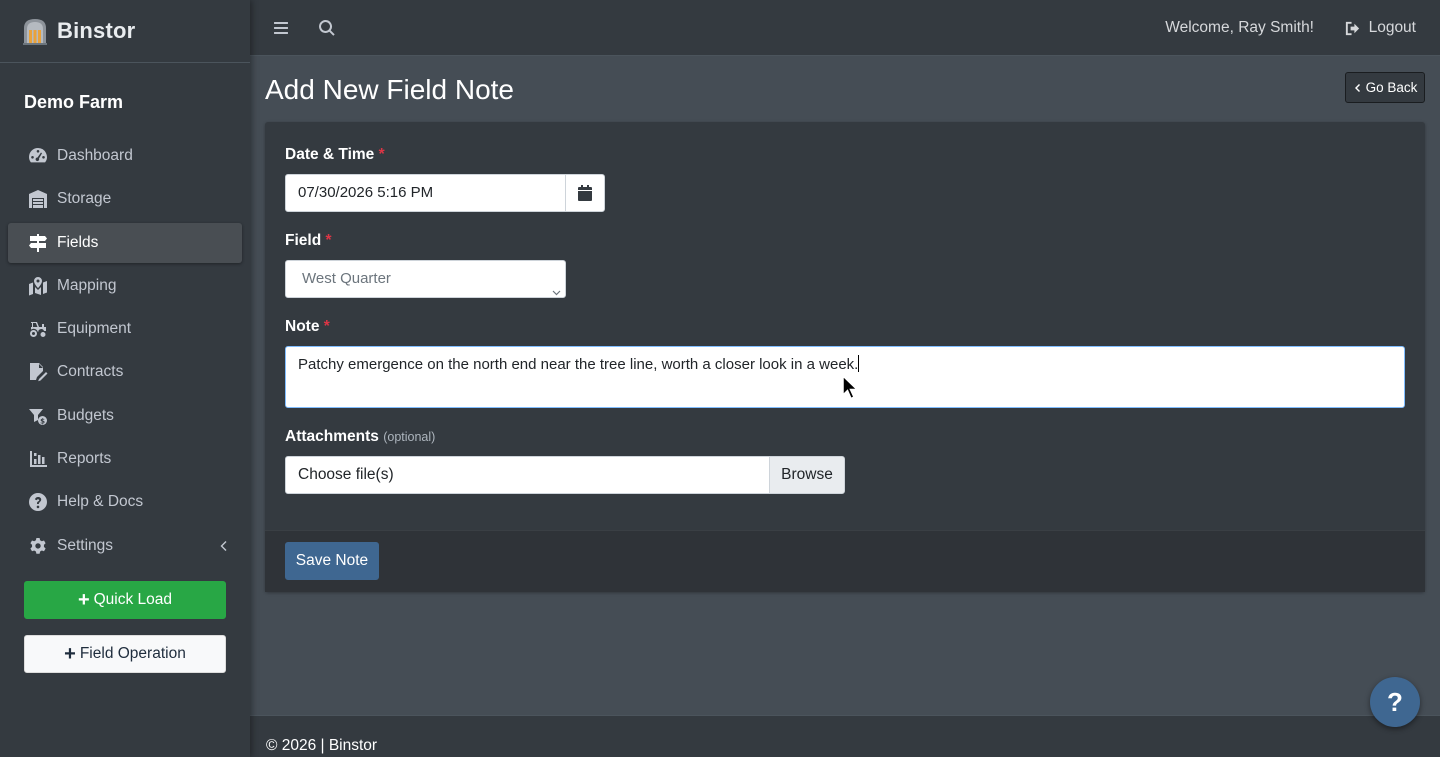  What do you see at coordinates (322, 745) in the screenshot?
I see `copyright-text: © 2026 | Binstor` at bounding box center [322, 745].